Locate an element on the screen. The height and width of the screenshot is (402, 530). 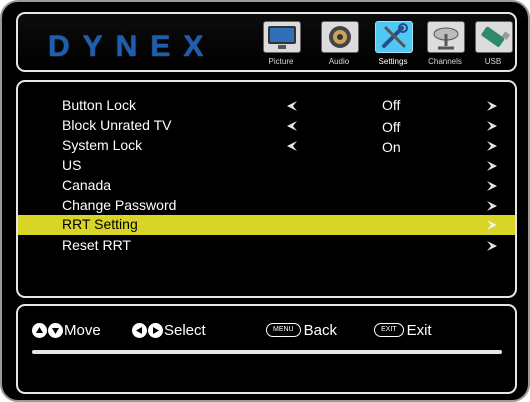
menu-item-button-lock: Button Lock Off is located at coordinates (266, 106).